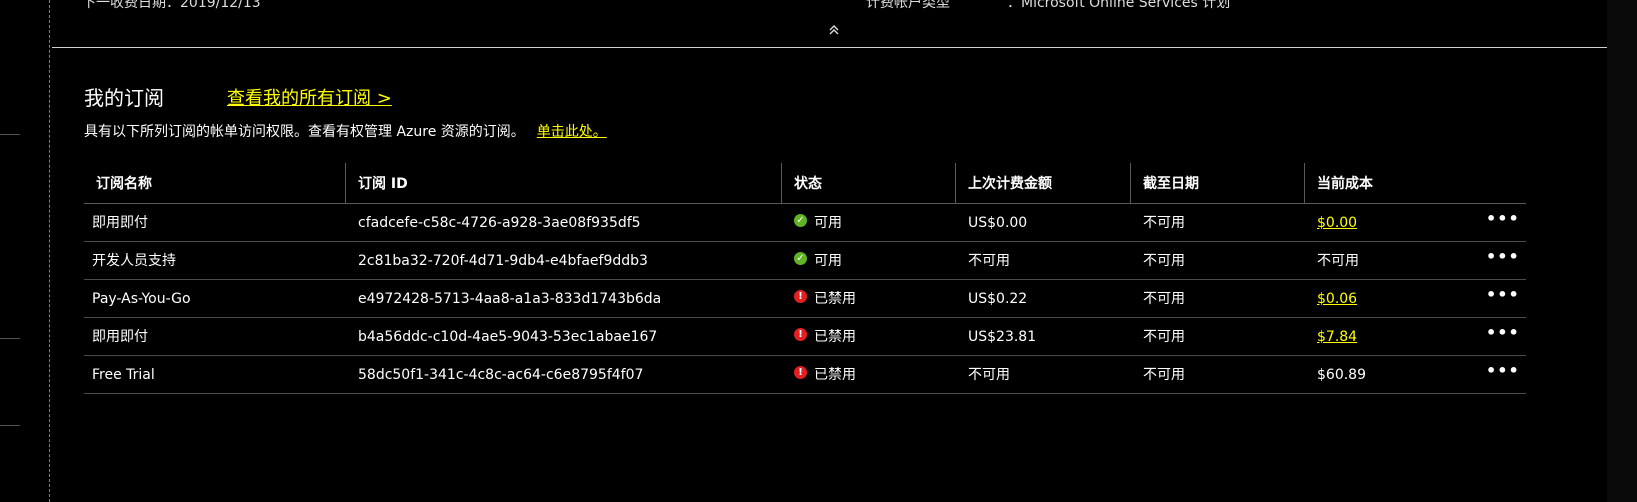 The height and width of the screenshot is (502, 1637). What do you see at coordinates (1337, 336) in the screenshot?
I see `current-cost-link: $7.84` at bounding box center [1337, 336].